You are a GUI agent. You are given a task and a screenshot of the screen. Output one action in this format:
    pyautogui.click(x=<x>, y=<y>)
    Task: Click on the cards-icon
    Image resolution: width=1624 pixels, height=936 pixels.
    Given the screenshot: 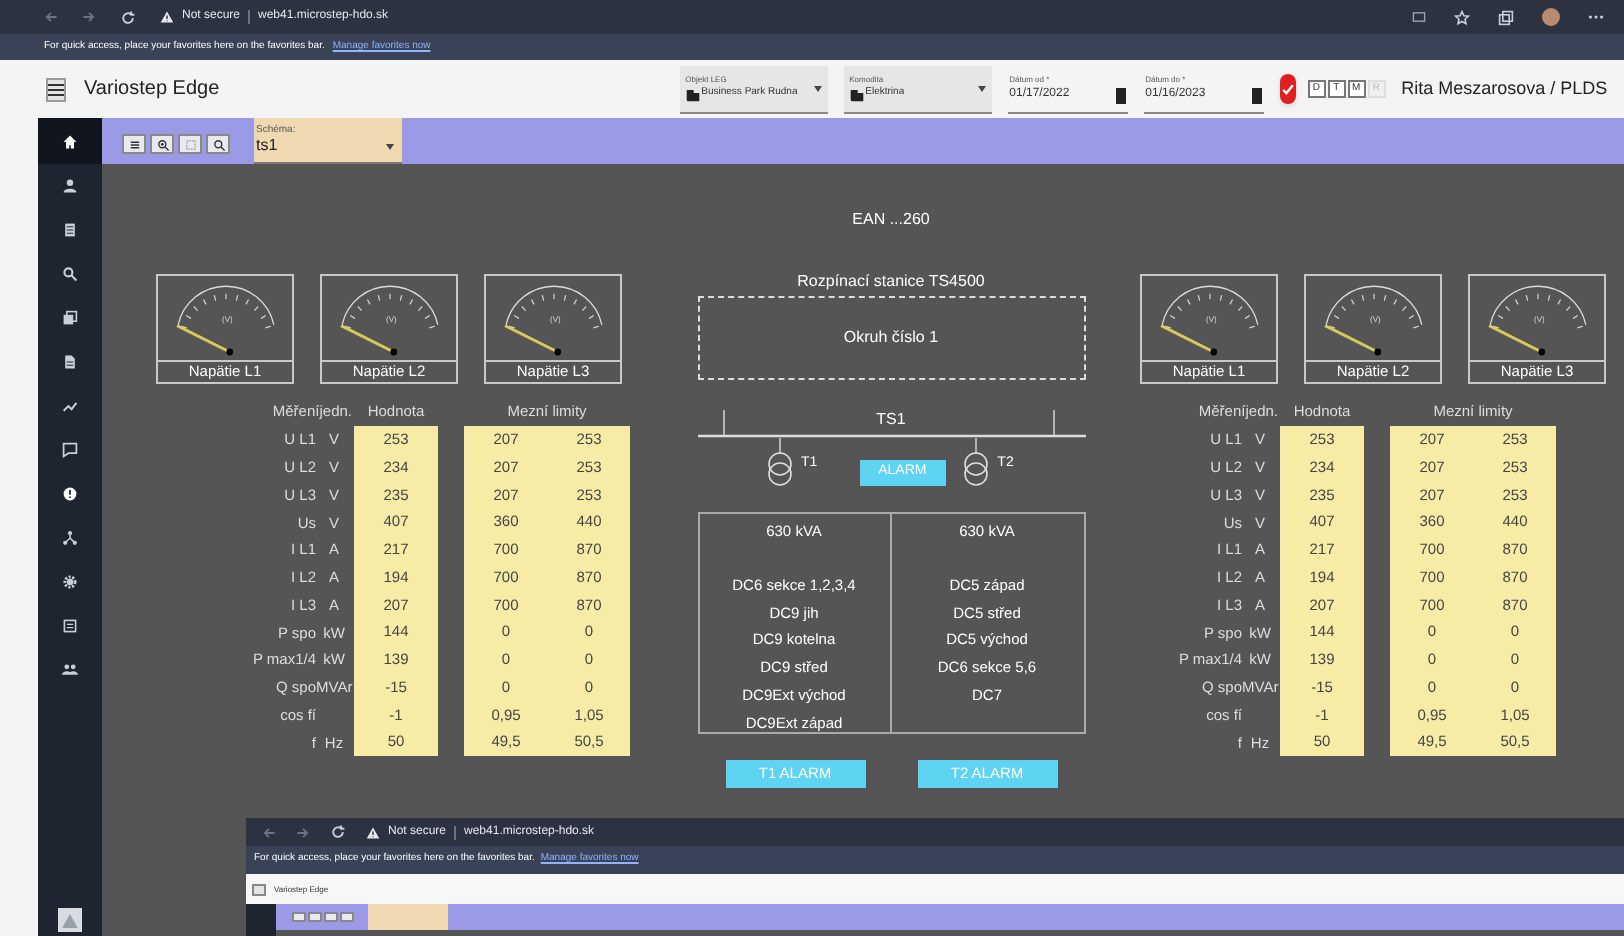 What is the action you would take?
    pyautogui.click(x=70, y=318)
    